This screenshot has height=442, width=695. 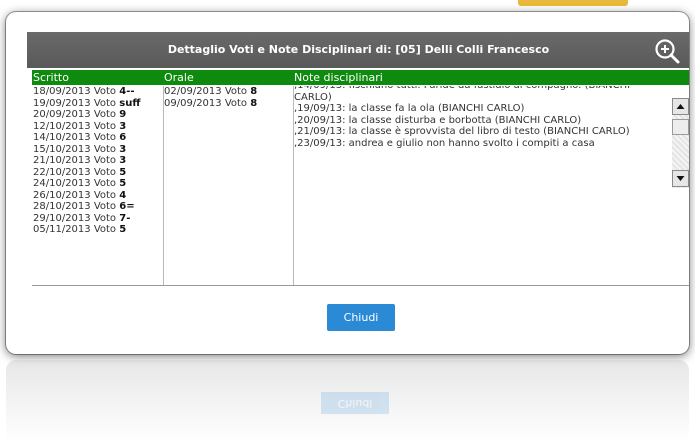 I want to click on reflection-button-text: Chiudi, so click(x=355, y=403).